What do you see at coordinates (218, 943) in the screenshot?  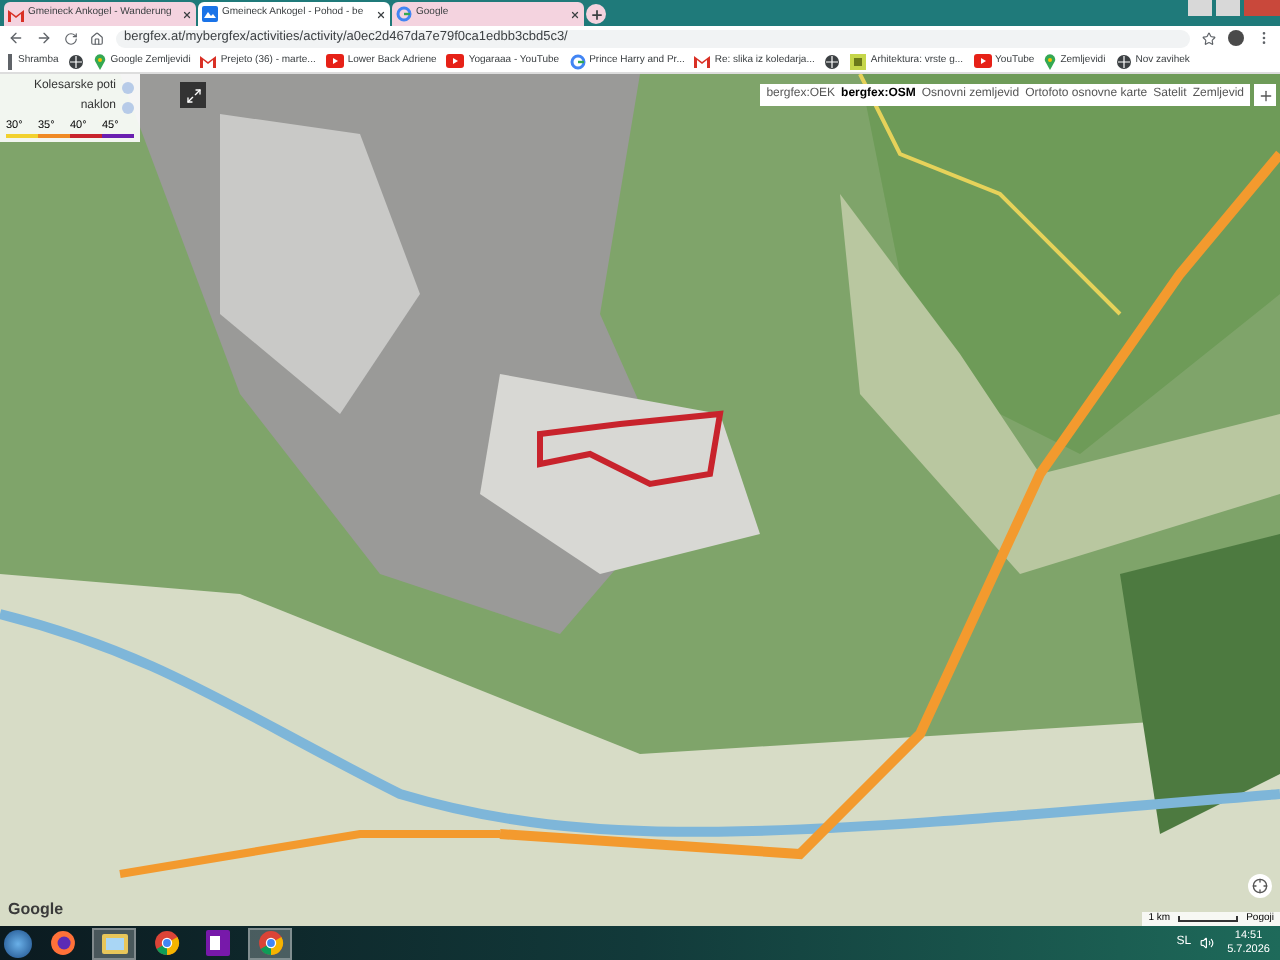 I see `notebook-icon` at bounding box center [218, 943].